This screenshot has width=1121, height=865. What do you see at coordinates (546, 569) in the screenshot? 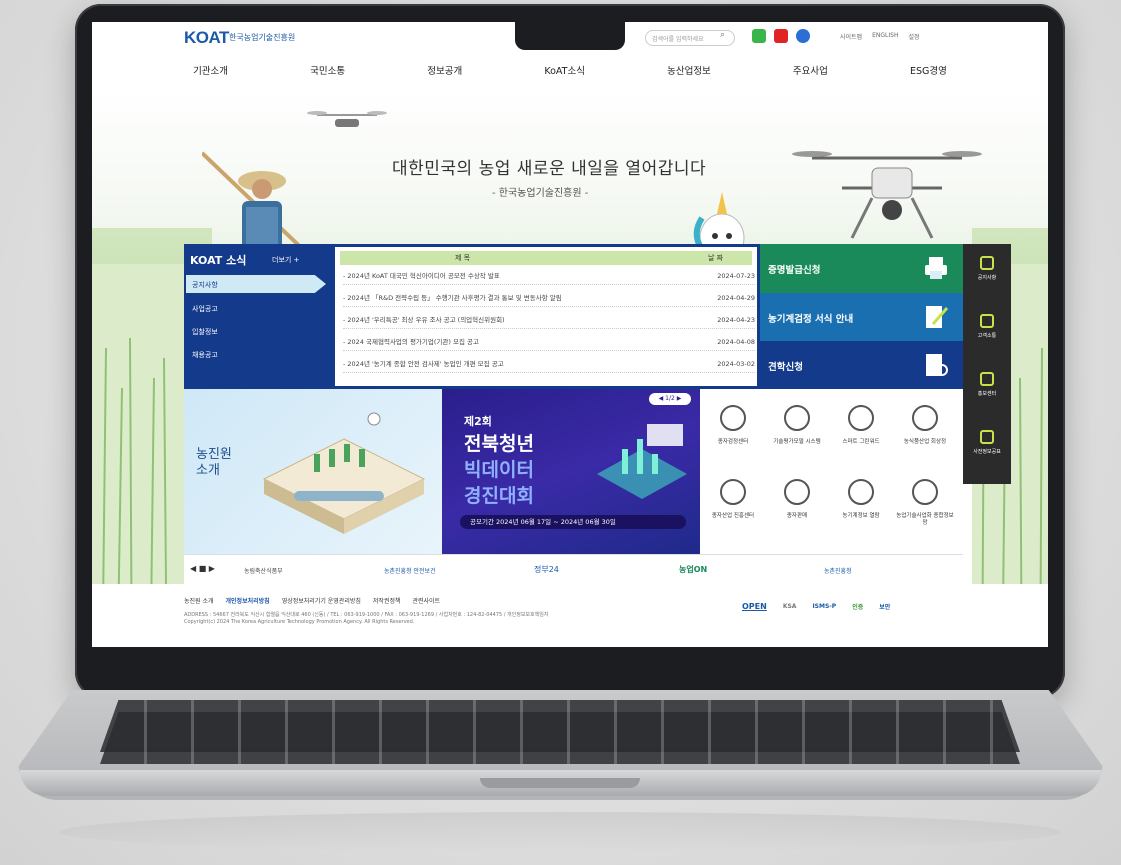
I see `related-site-link: 정부24` at bounding box center [546, 569].